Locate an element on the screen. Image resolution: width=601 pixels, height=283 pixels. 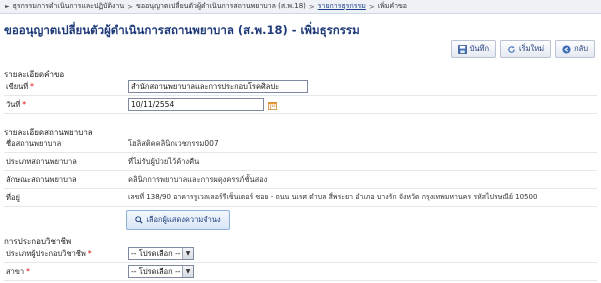
branch-row: สาขา * -- โปรดเลือก -- ▼ is located at coordinates (300, 272).